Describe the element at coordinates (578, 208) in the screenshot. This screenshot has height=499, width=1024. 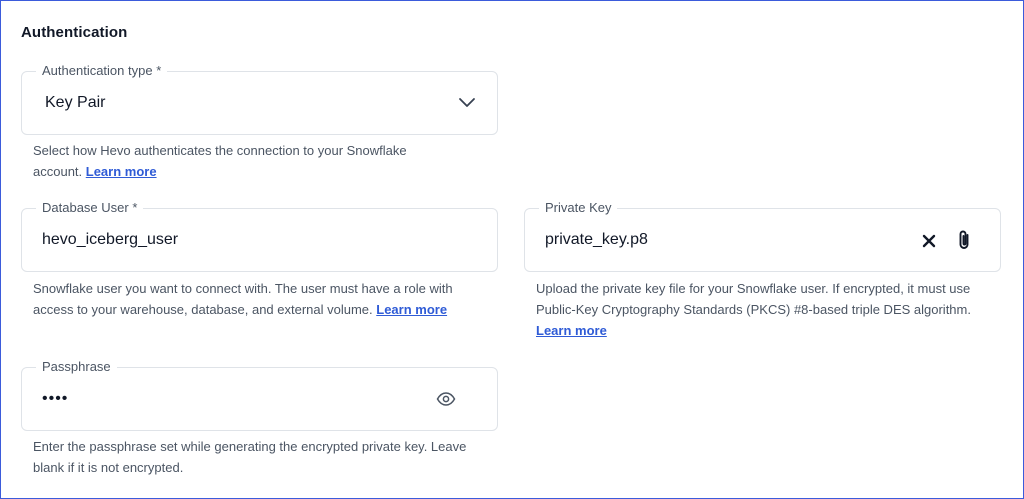
I see `private-key-label: Private Key` at that location.